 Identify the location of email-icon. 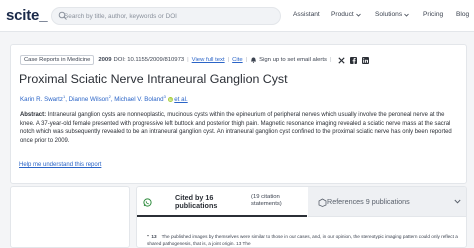
(254, 60).